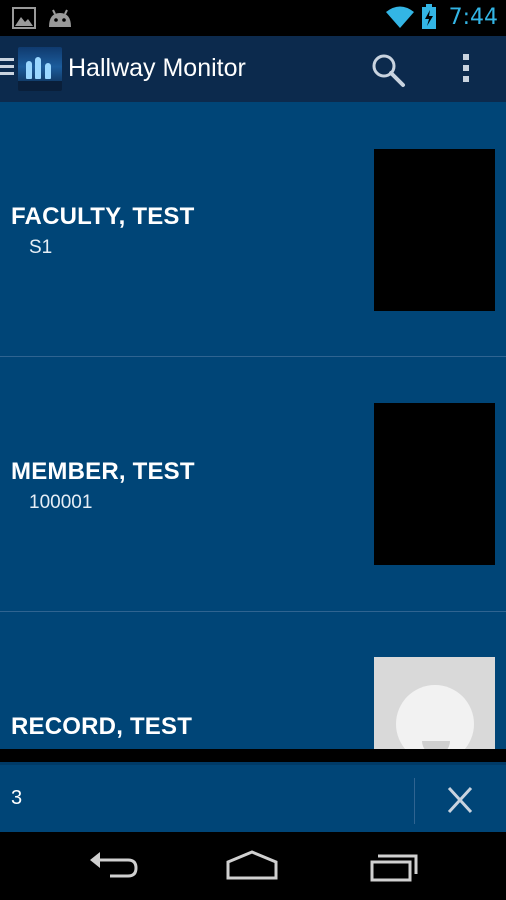  I want to click on search-icon, so click(388, 70).